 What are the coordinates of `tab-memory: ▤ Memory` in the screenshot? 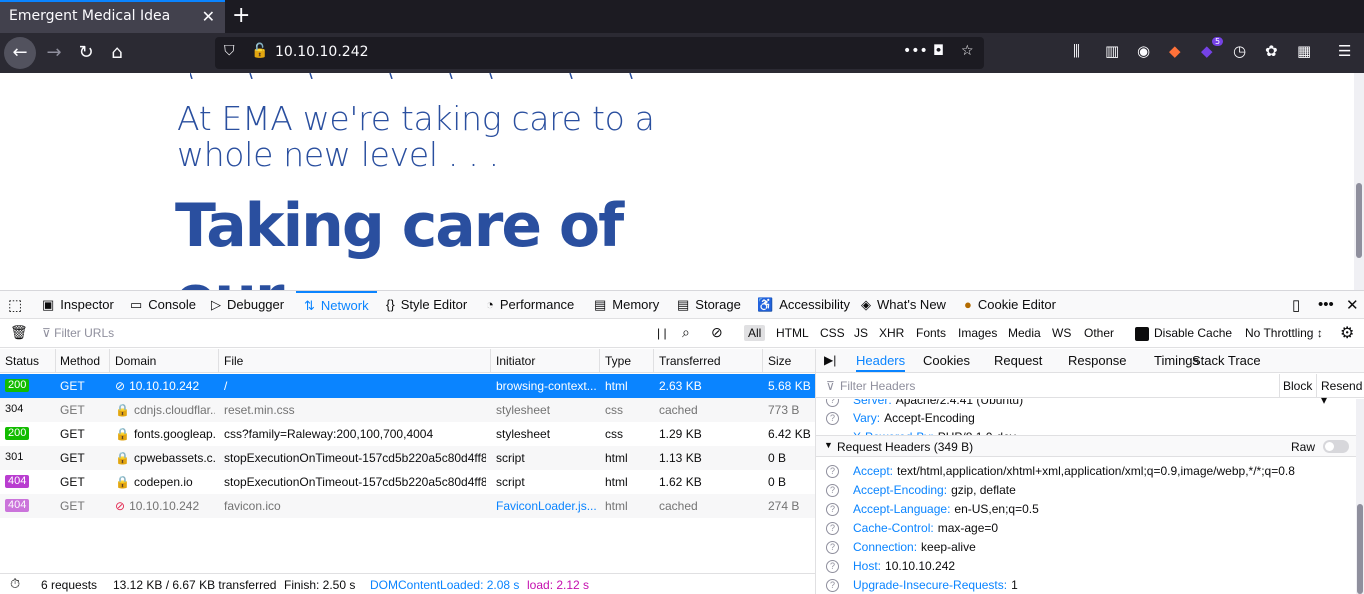 It's located at (626, 305).